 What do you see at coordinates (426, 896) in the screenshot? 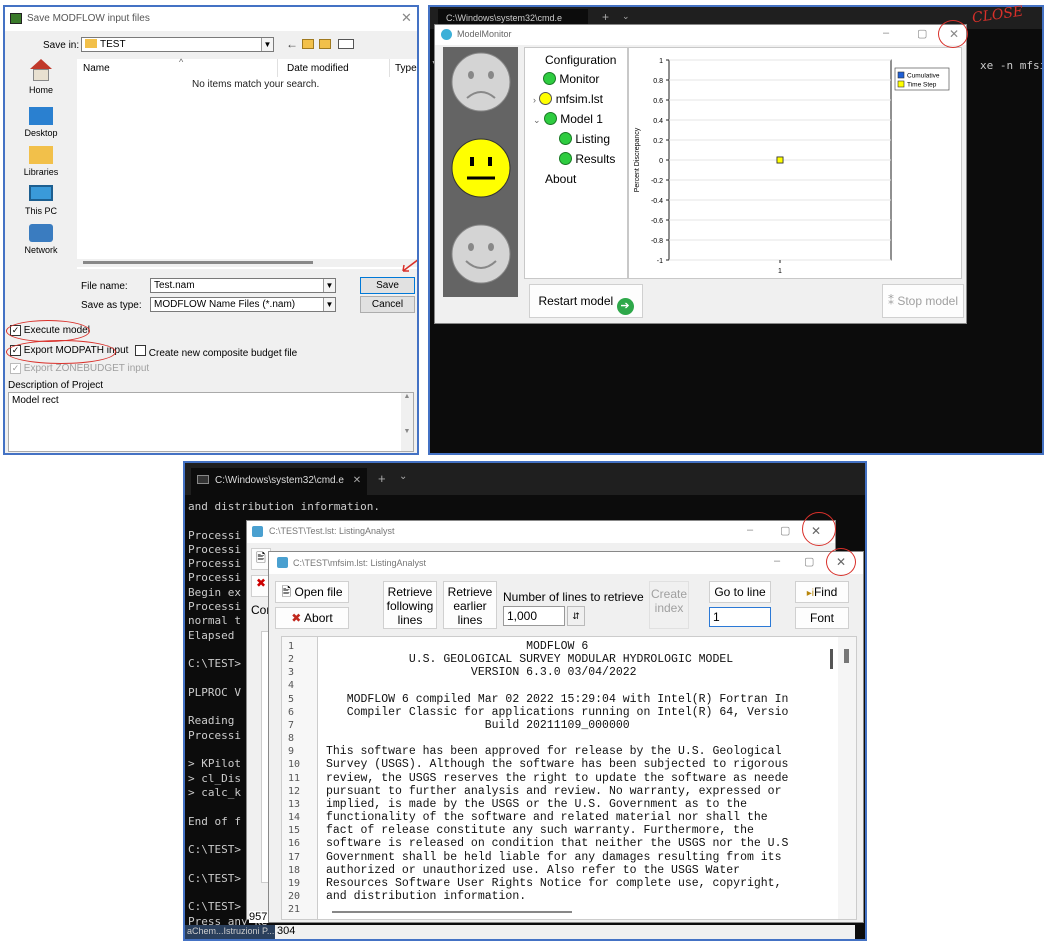
I see `listing-line: and distribution information.` at bounding box center [426, 896].